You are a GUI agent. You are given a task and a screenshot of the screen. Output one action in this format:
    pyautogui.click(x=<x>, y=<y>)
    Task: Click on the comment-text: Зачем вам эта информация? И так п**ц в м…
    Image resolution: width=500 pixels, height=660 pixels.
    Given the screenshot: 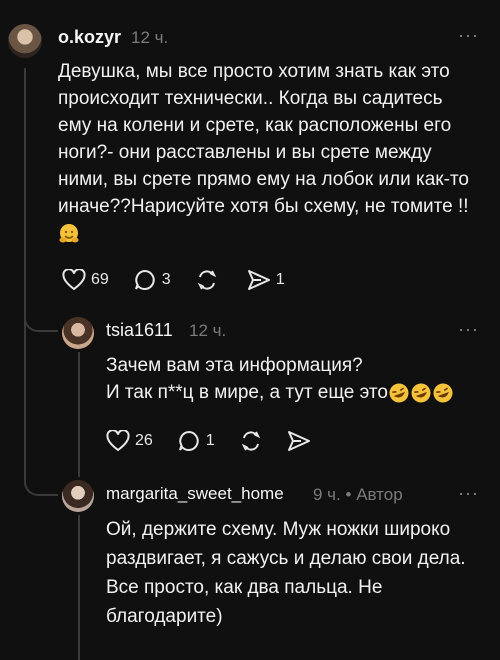 What is the action you would take?
    pyautogui.click(x=280, y=379)
    